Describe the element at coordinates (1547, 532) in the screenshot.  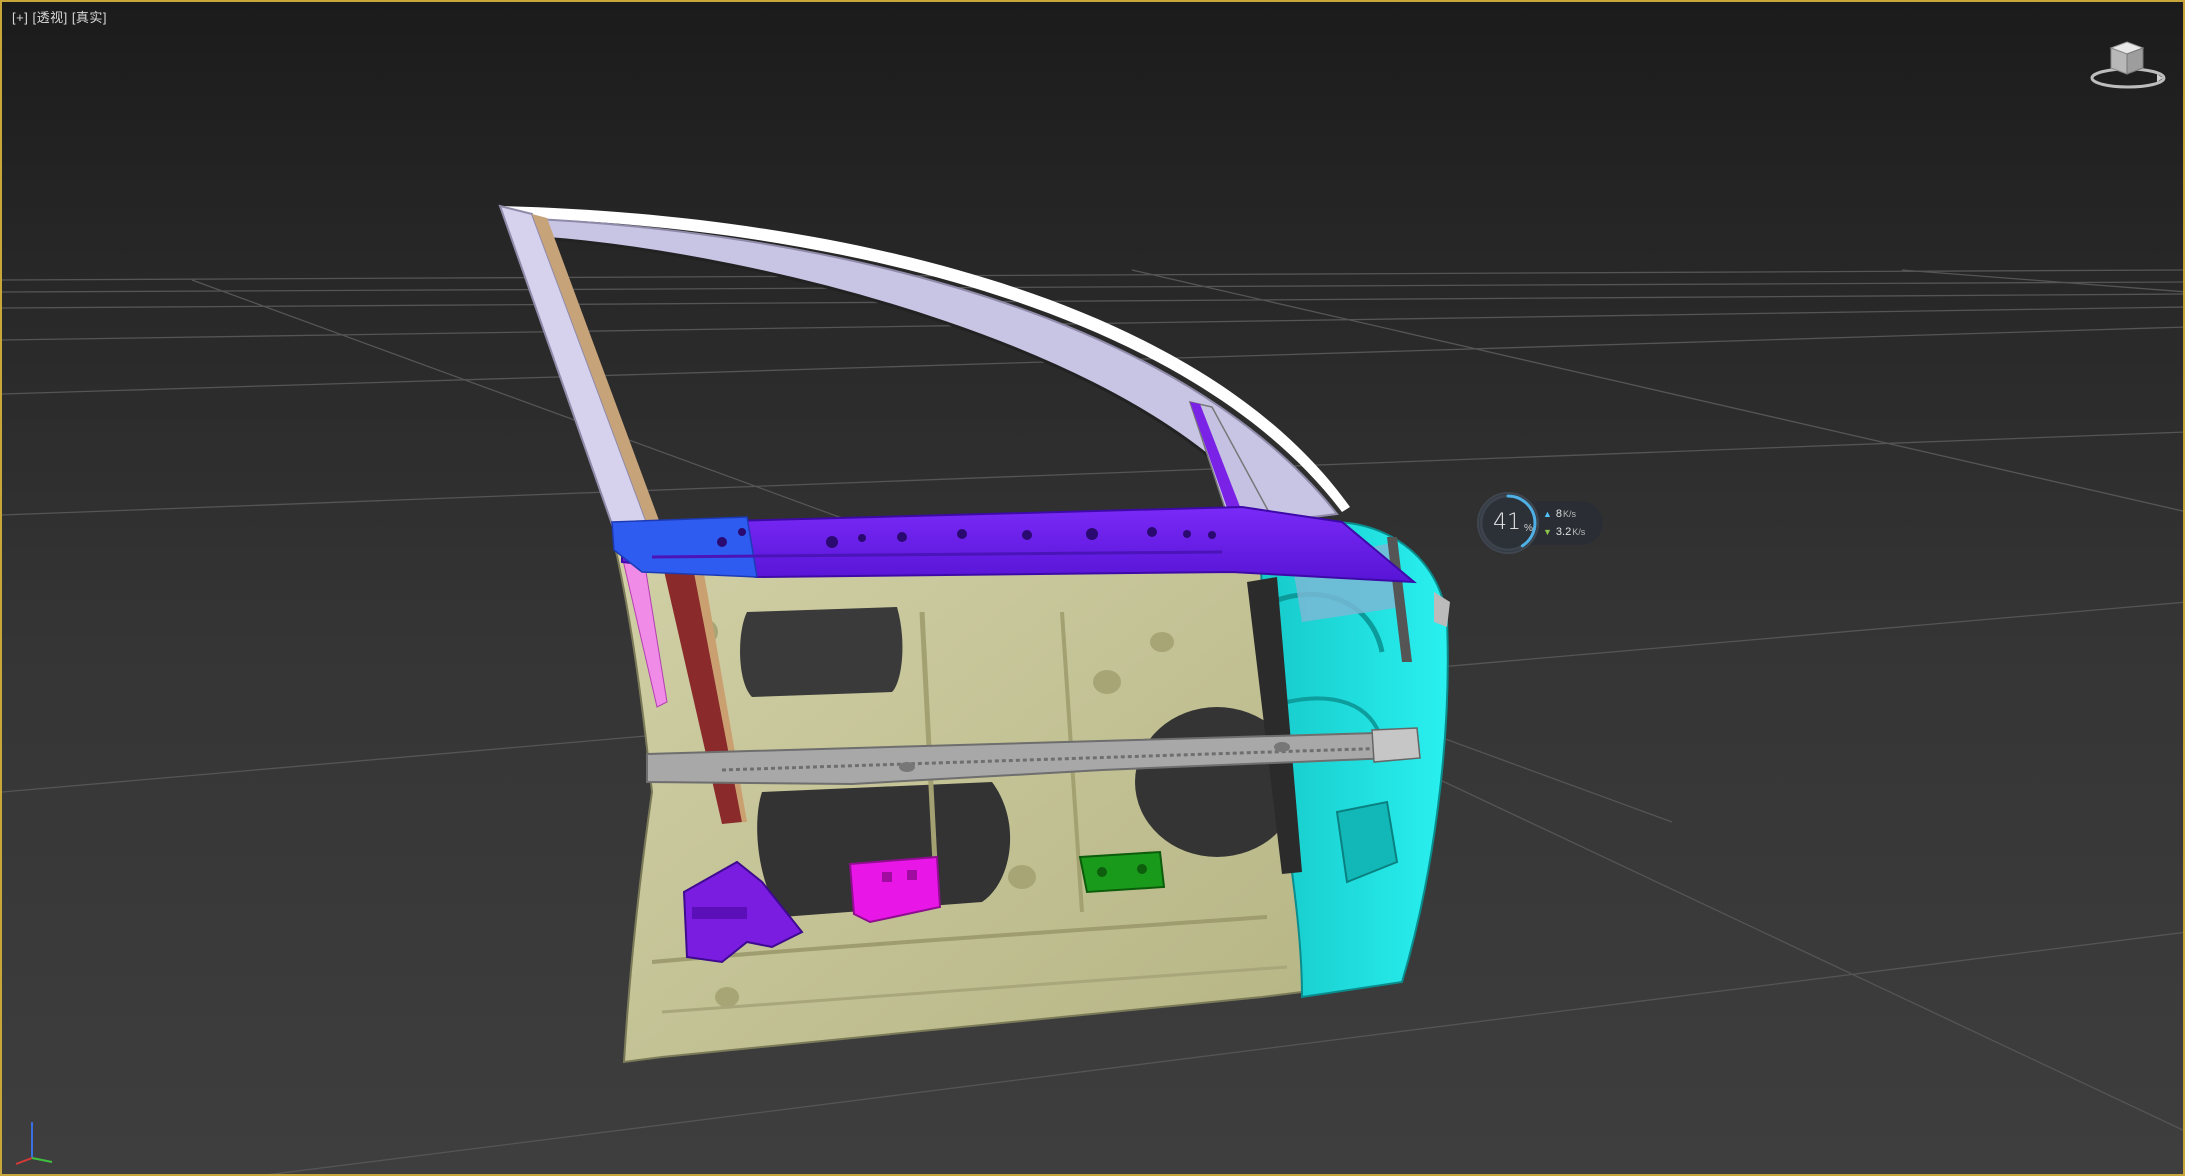
I see `arrow-down-icon: ▼` at that location.